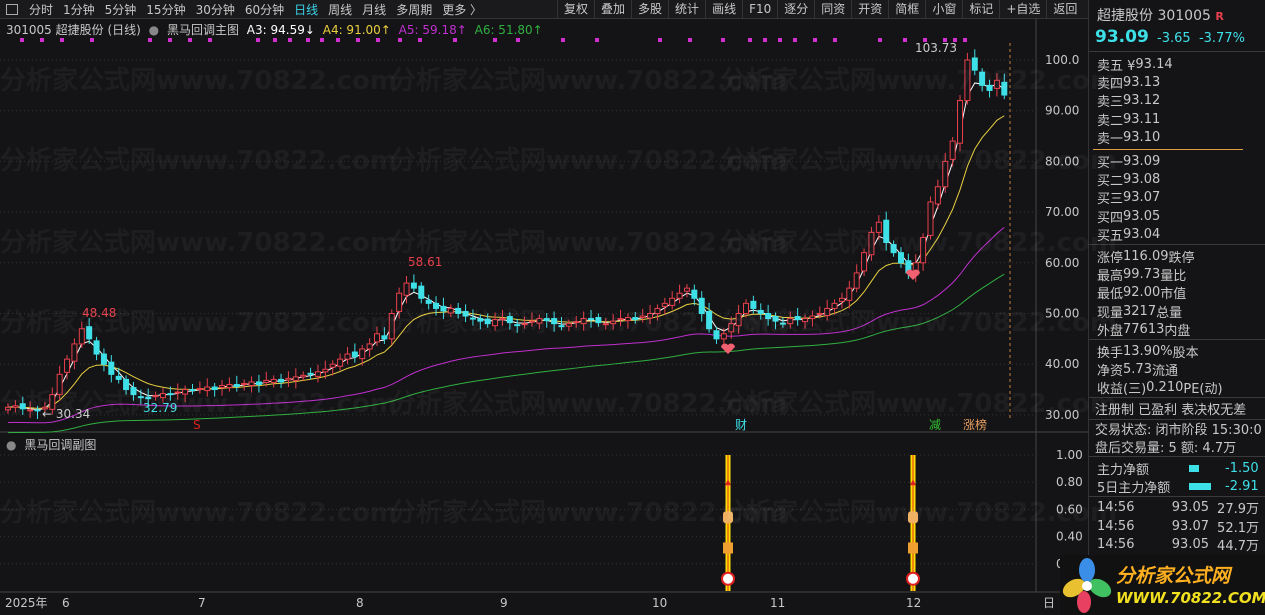 The width and height of the screenshot is (1265, 615). I want to click on cell: 93.14, so click(1154, 64).